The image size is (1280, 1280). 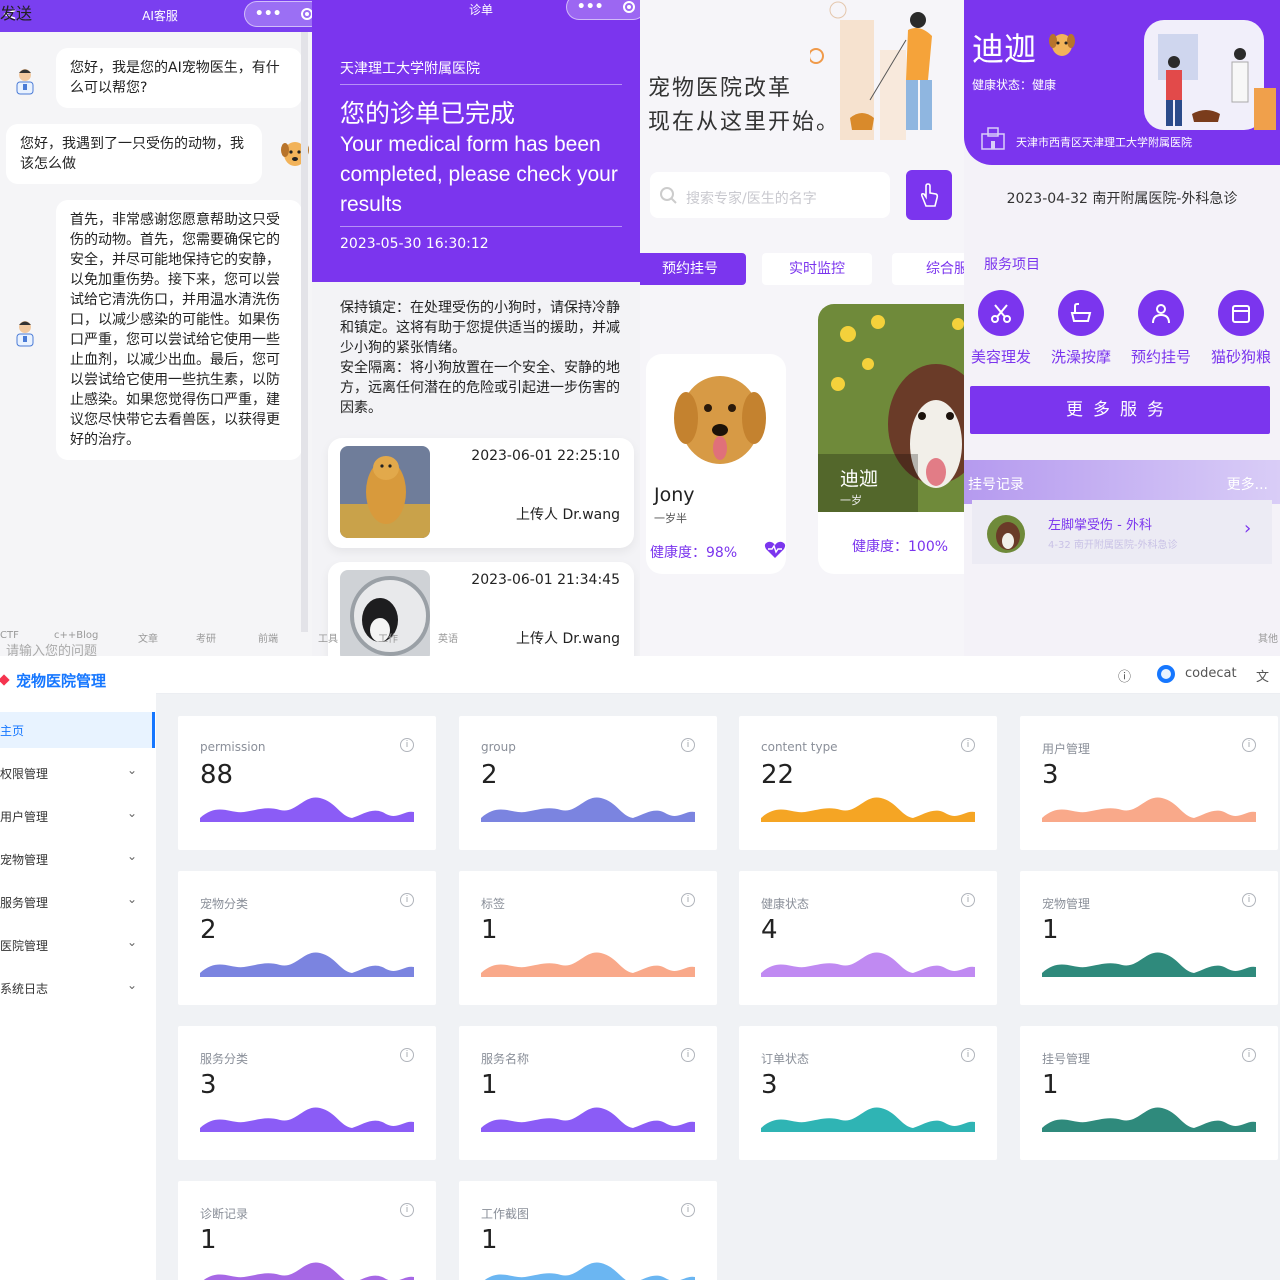 I want to click on upload-card: 2023-06-01 22:25:10 上传人 Dr.wang, so click(x=481, y=493).